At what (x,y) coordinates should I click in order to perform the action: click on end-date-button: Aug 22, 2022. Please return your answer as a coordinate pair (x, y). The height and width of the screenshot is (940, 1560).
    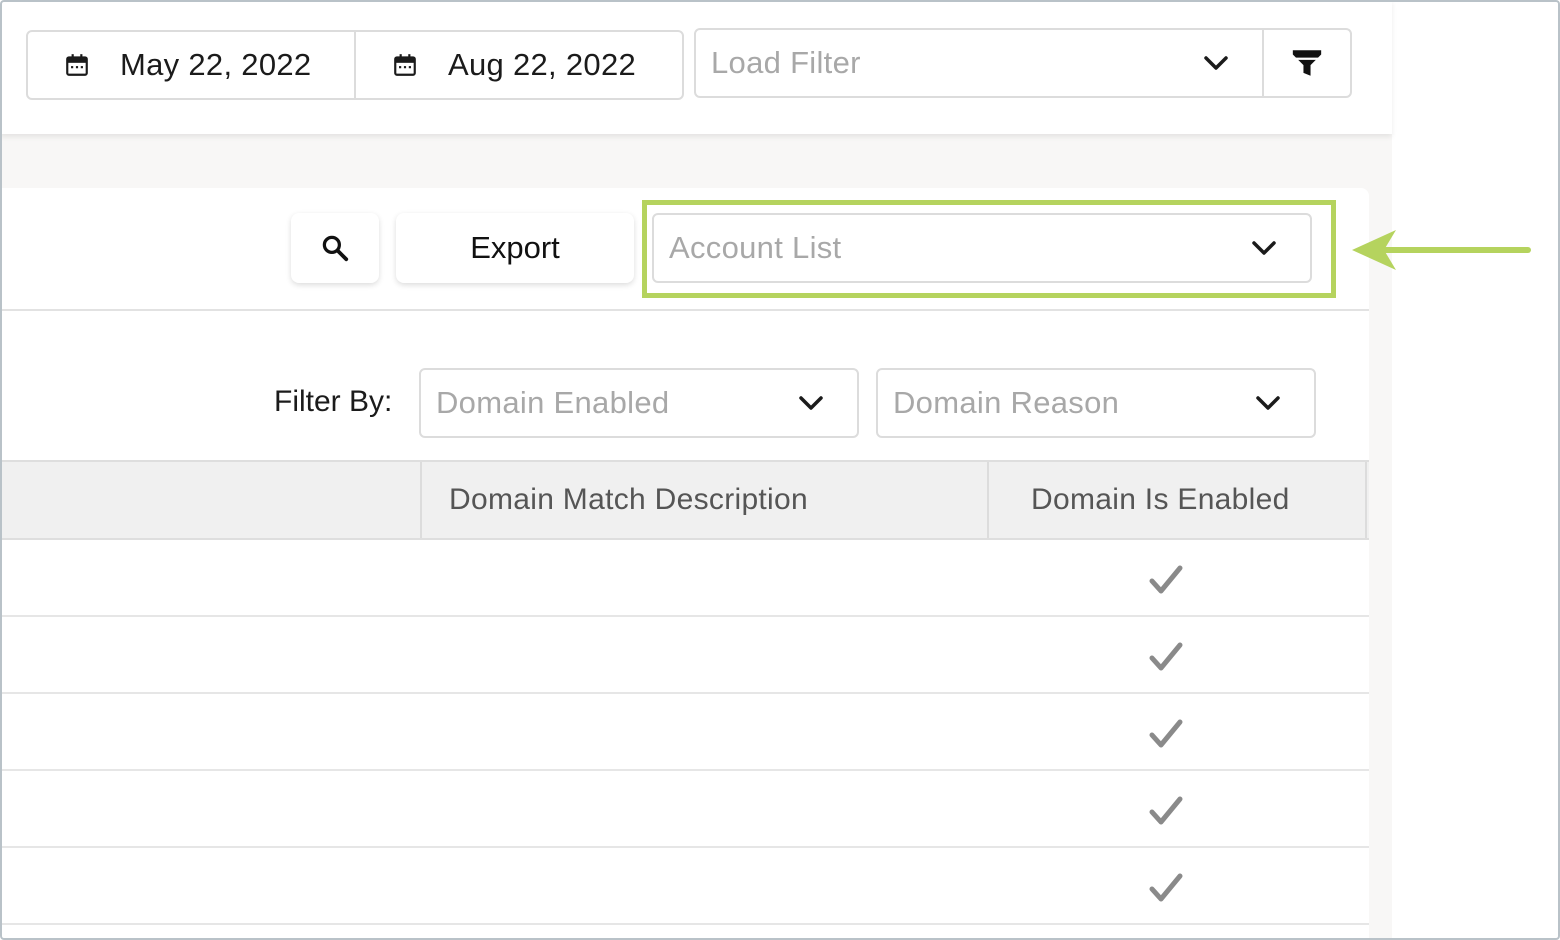
    Looking at the image, I should click on (519, 65).